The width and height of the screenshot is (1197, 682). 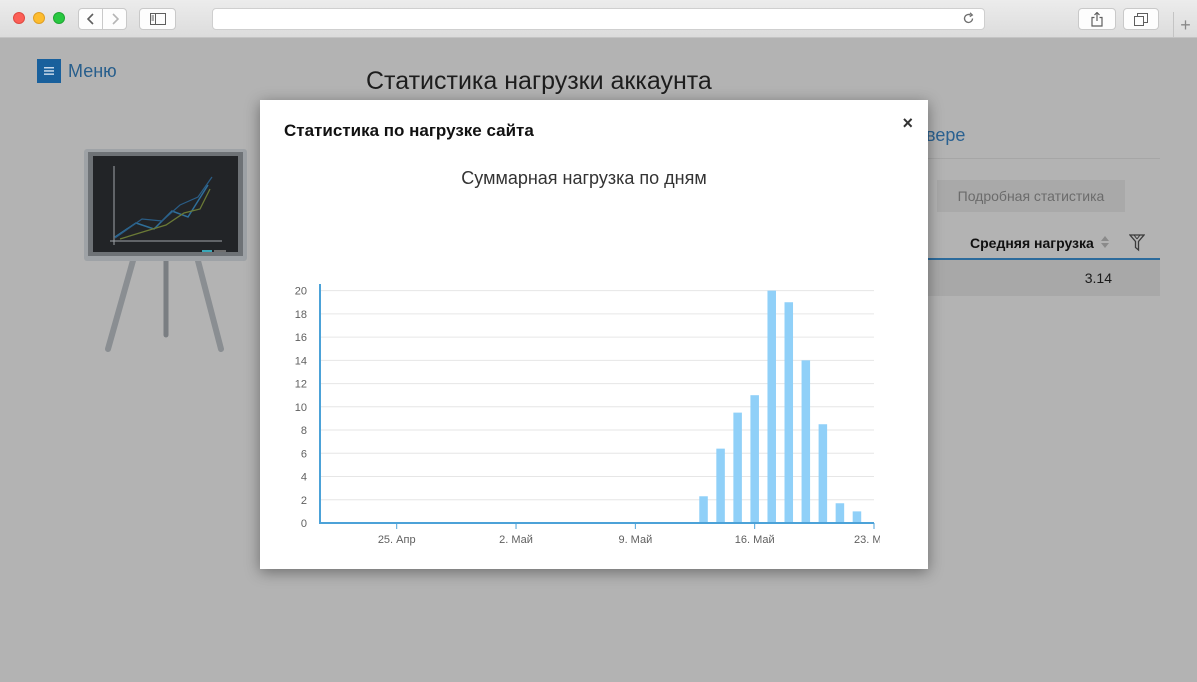 I want to click on y-tick-label: 20, so click(x=301, y=292).